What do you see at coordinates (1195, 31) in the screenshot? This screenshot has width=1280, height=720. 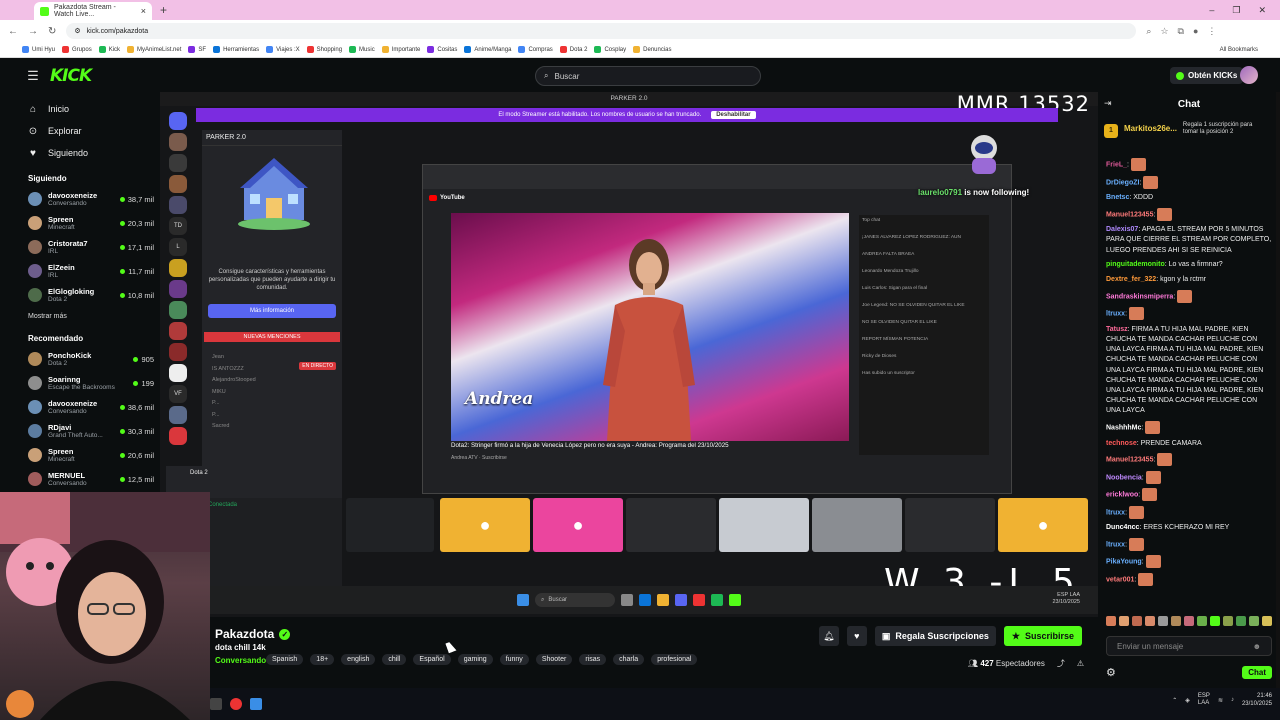 I see `profile-icon: ●` at bounding box center [1195, 31].